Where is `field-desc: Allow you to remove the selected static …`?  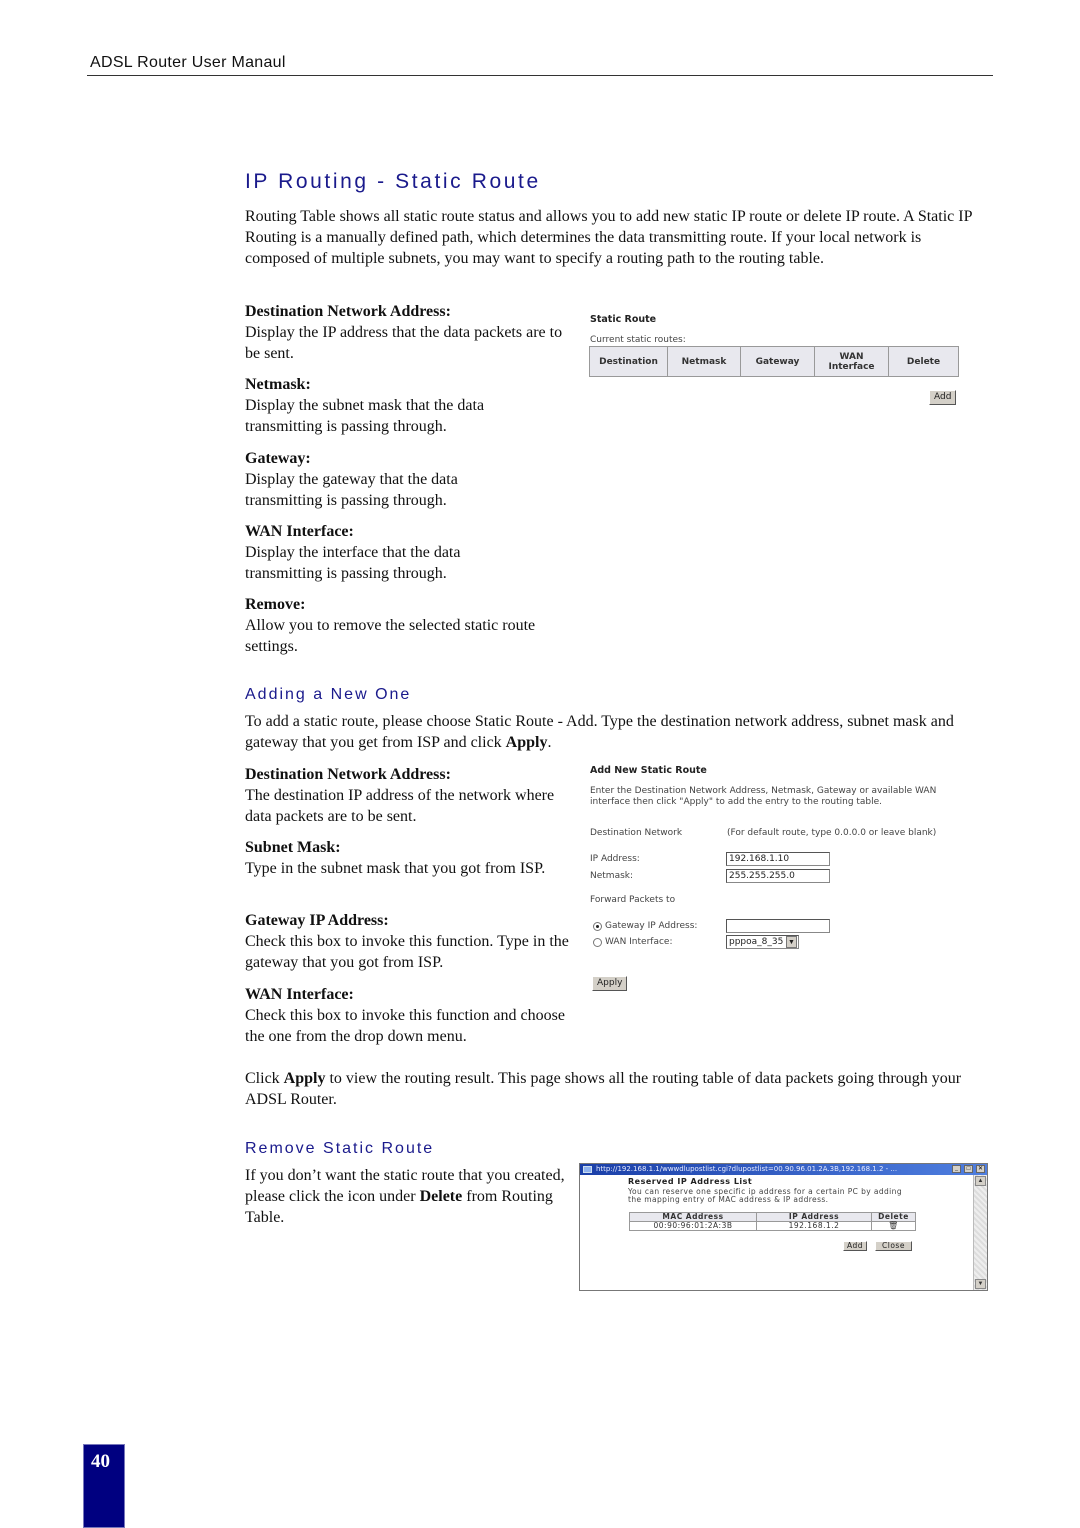
field-desc: Allow you to remove the selected static … is located at coordinates (390, 636).